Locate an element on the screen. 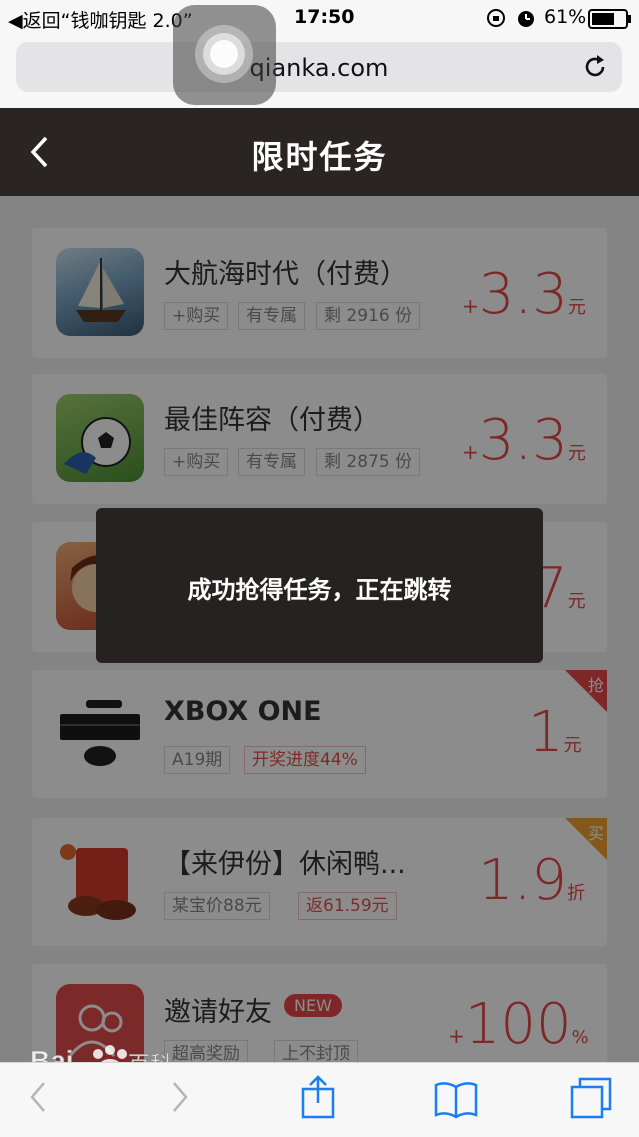 The height and width of the screenshot is (1137, 639). browser-forward-icon is located at coordinates (180, 1097).